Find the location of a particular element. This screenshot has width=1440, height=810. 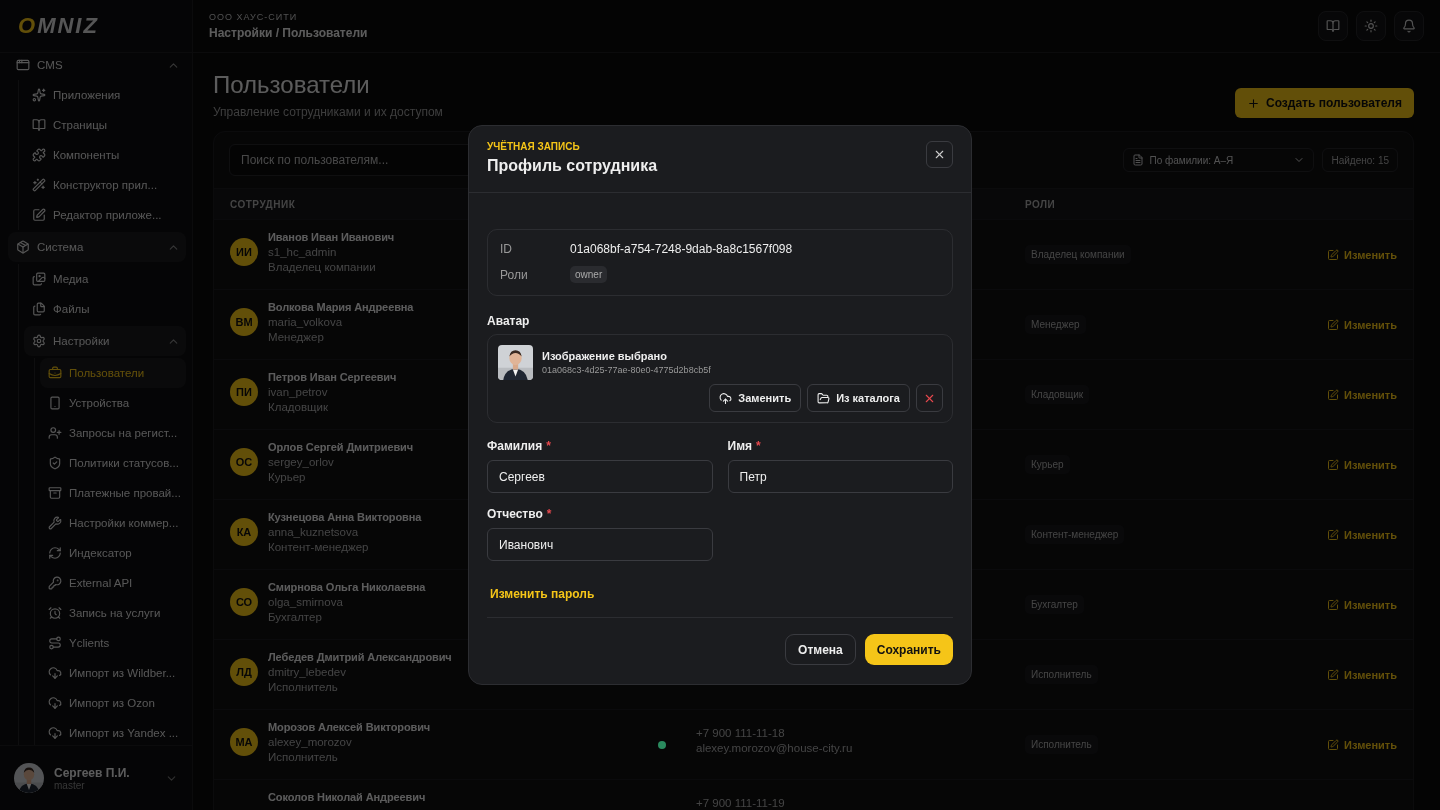

avatar-label: Аватар is located at coordinates (509, 321).